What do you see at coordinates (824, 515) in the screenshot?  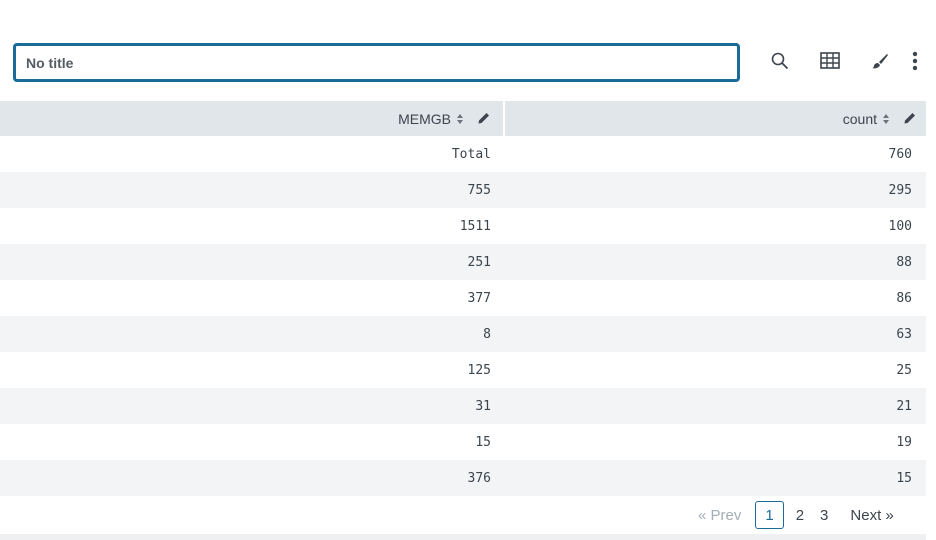 I see `page-link-3: 3` at bounding box center [824, 515].